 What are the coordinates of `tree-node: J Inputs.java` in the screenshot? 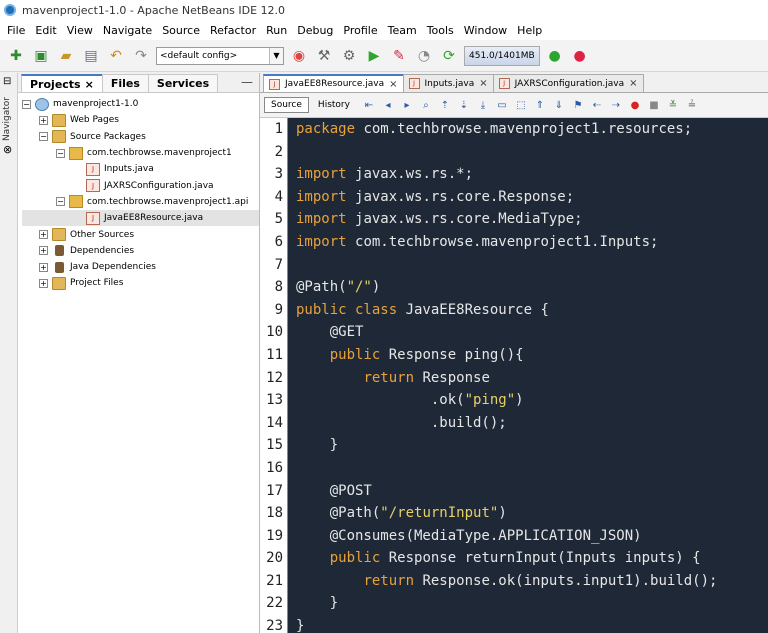 It's located at (140, 169).